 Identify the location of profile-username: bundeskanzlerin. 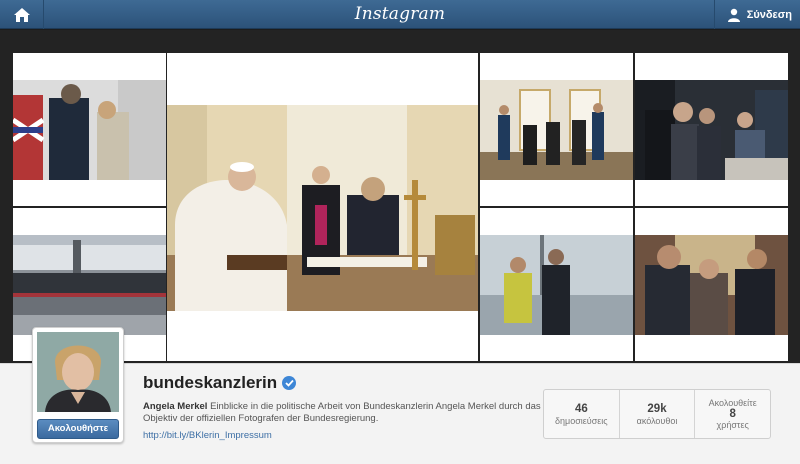
(220, 383).